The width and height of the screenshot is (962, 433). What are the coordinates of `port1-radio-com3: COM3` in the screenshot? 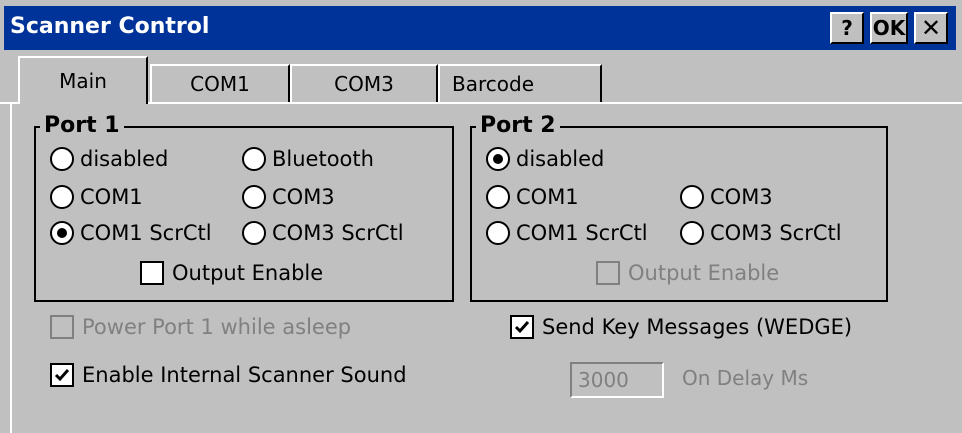 It's located at (288, 197).